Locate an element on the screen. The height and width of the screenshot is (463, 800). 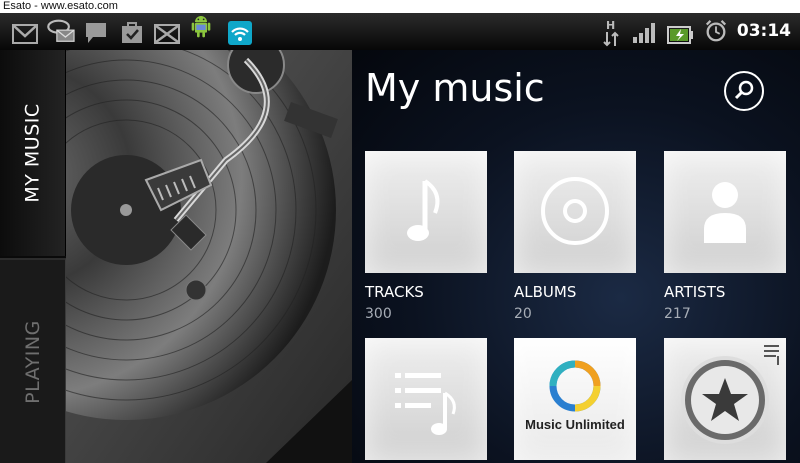
clock: 03:14 is located at coordinates (763, 31).